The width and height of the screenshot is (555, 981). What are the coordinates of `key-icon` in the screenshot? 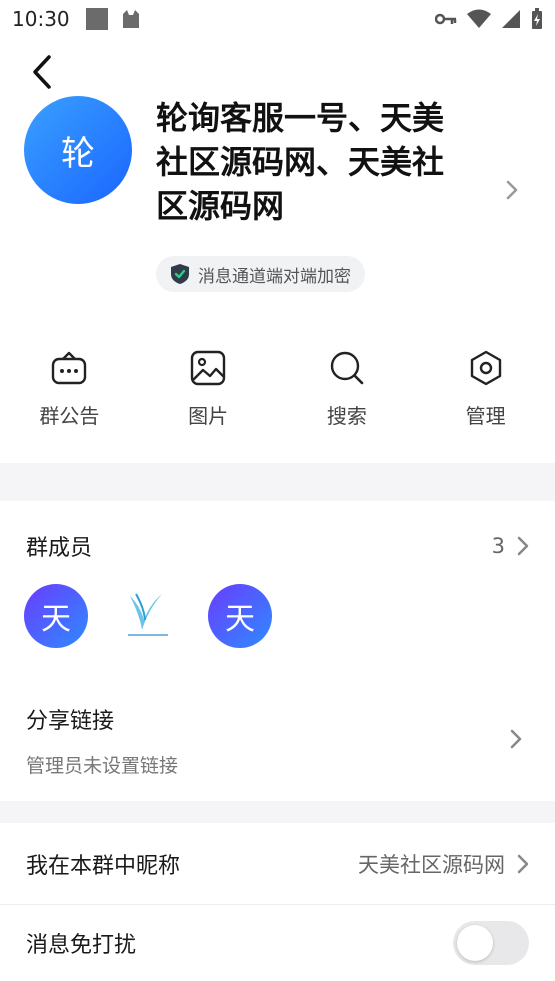 It's located at (446, 19).